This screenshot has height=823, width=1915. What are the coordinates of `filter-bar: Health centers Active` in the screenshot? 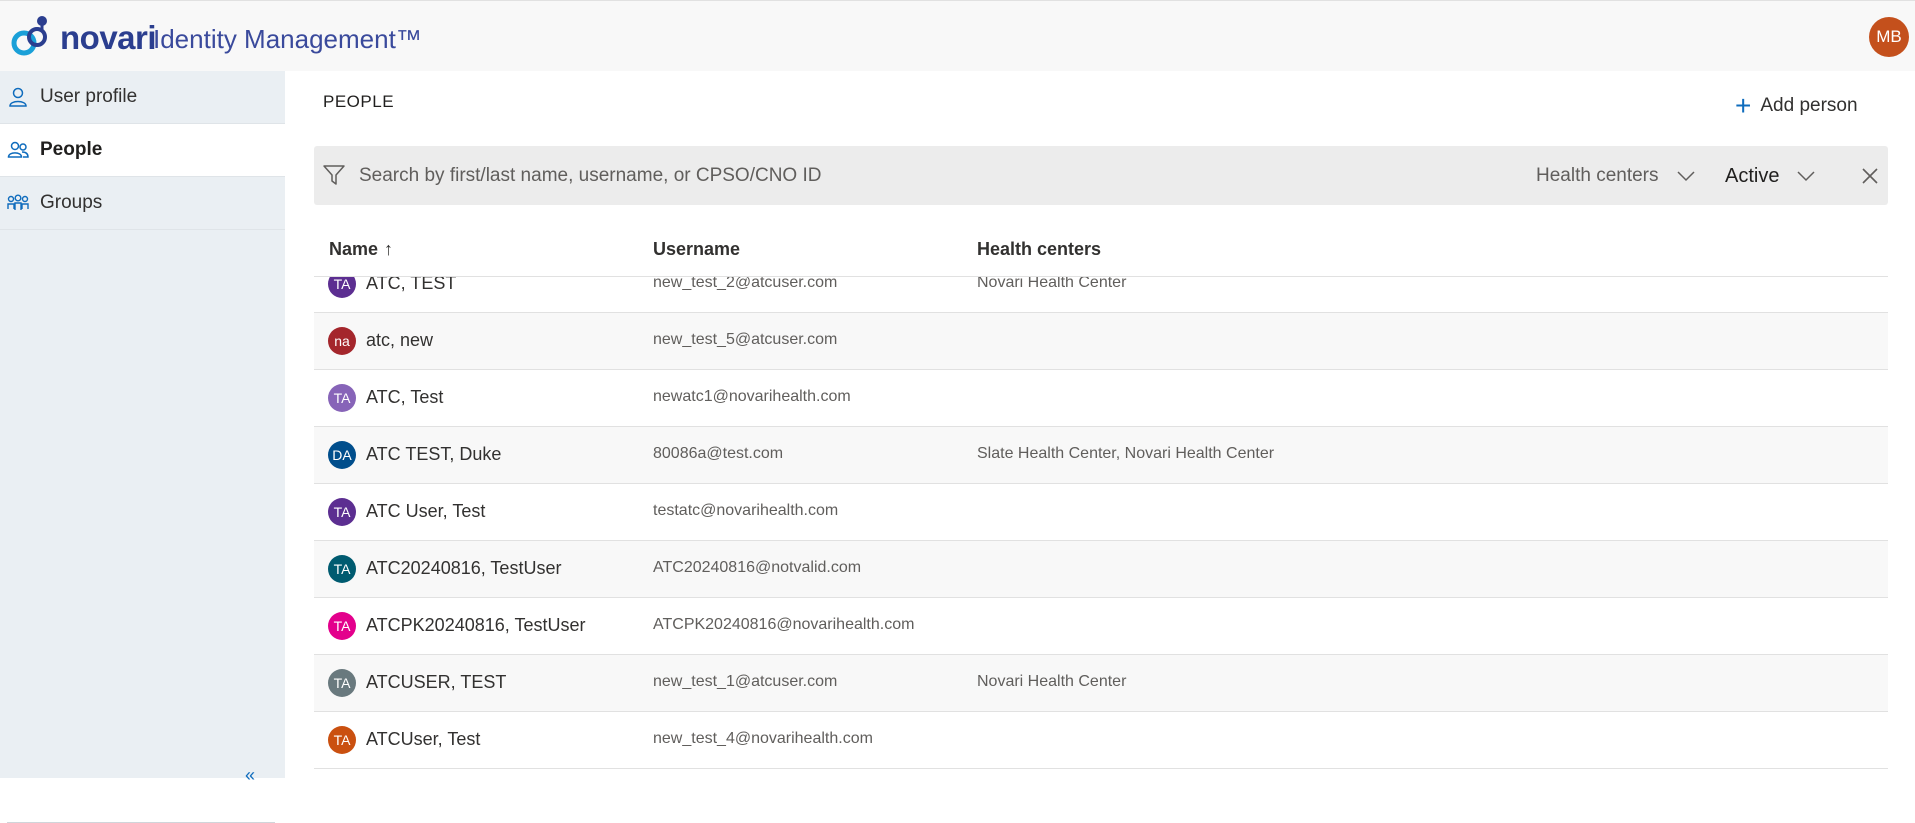 It's located at (1101, 175).